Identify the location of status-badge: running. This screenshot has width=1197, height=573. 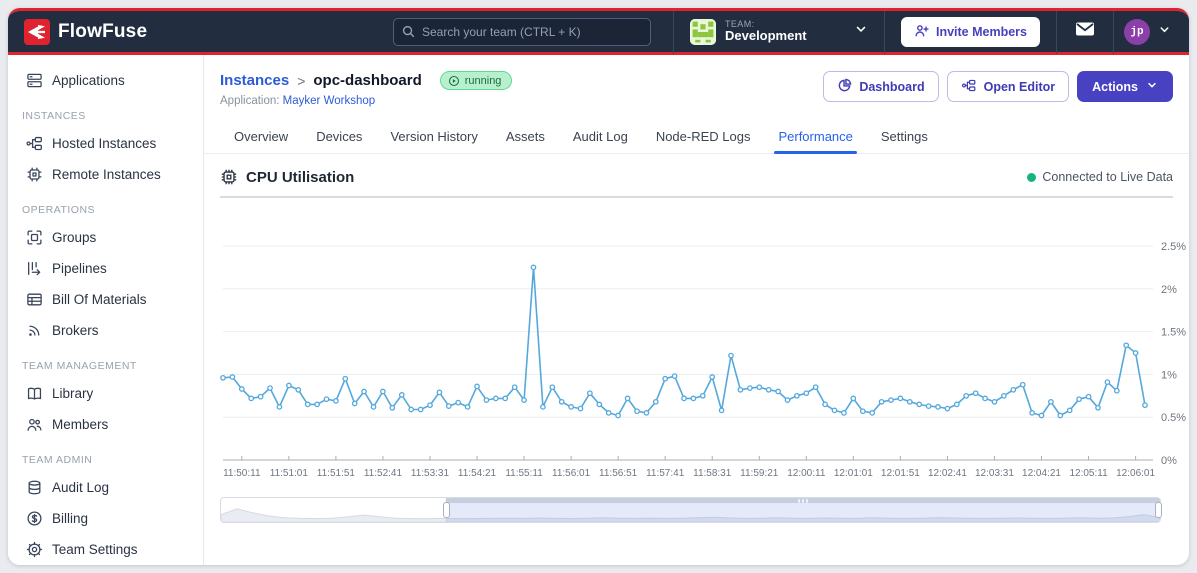
(476, 80).